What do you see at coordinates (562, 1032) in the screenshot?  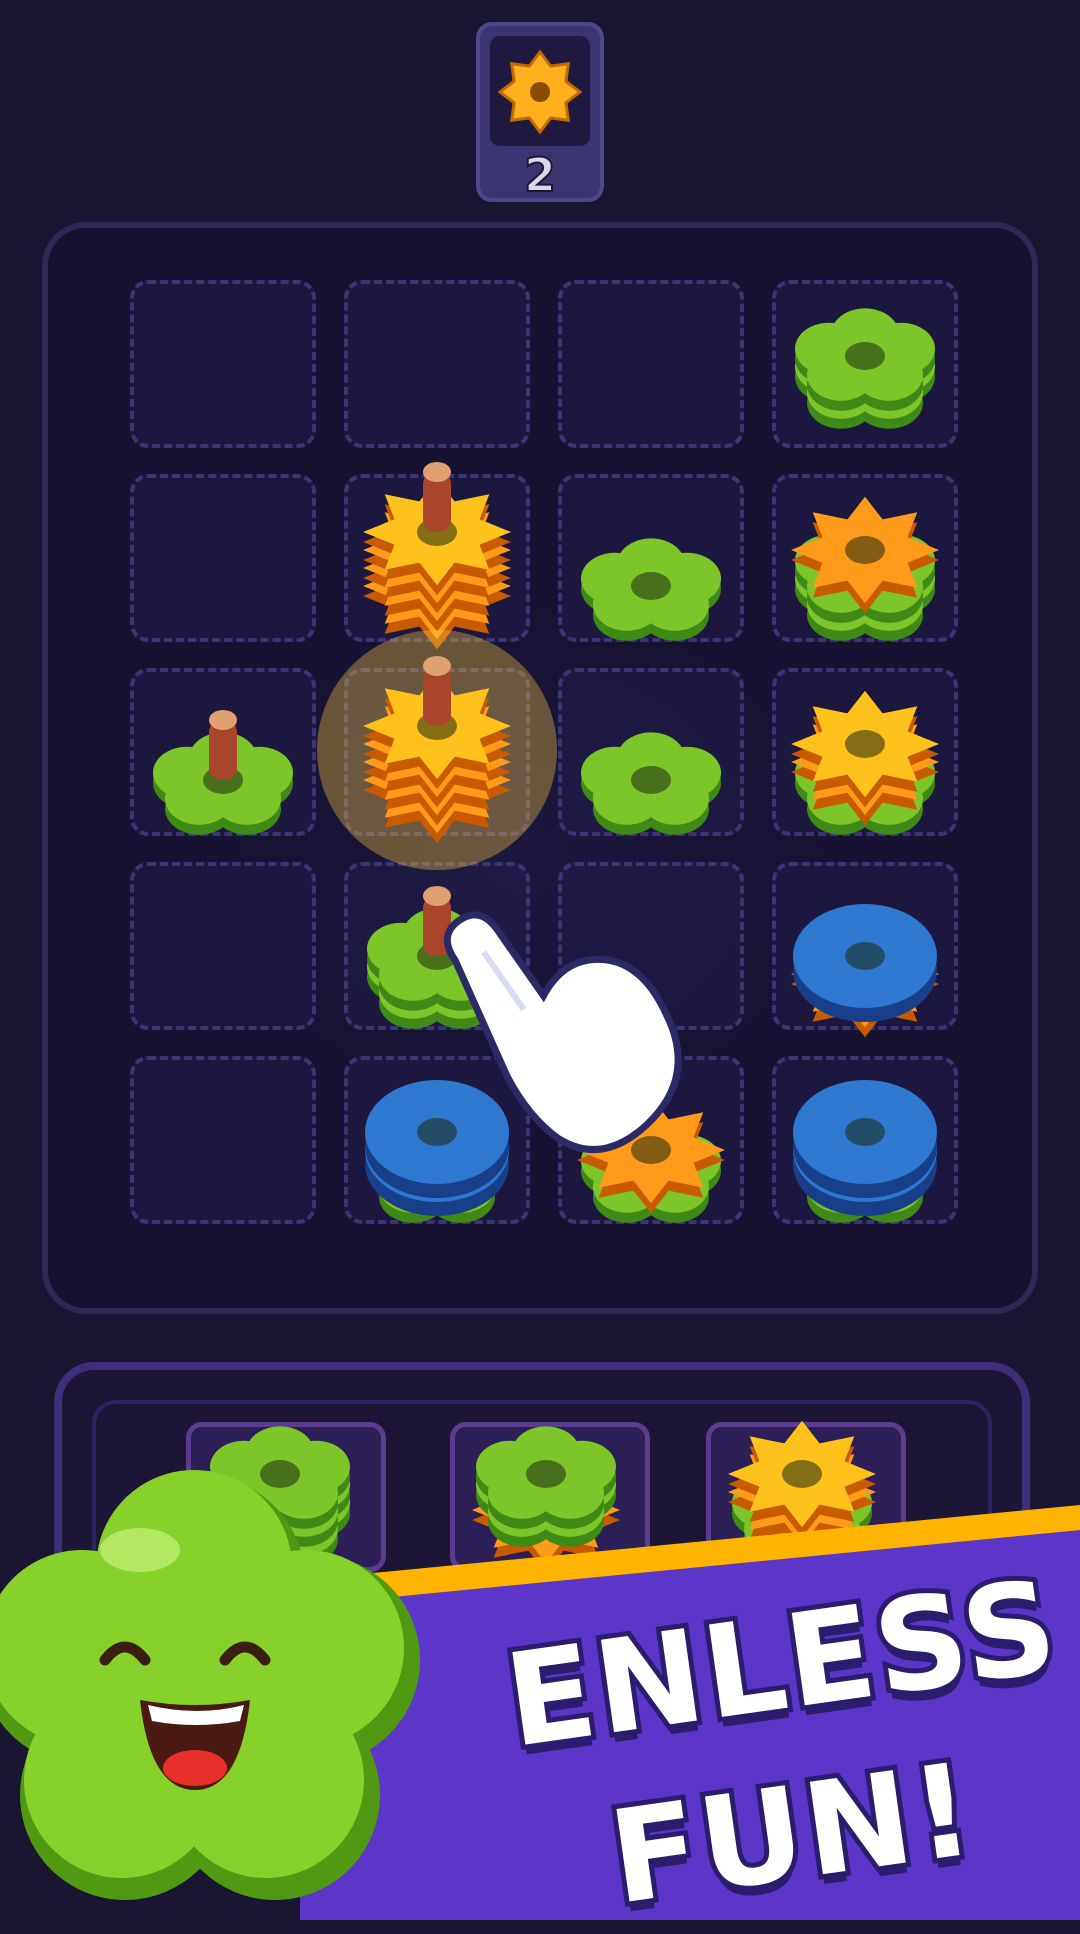 I see `pointer-hand-icon` at bounding box center [562, 1032].